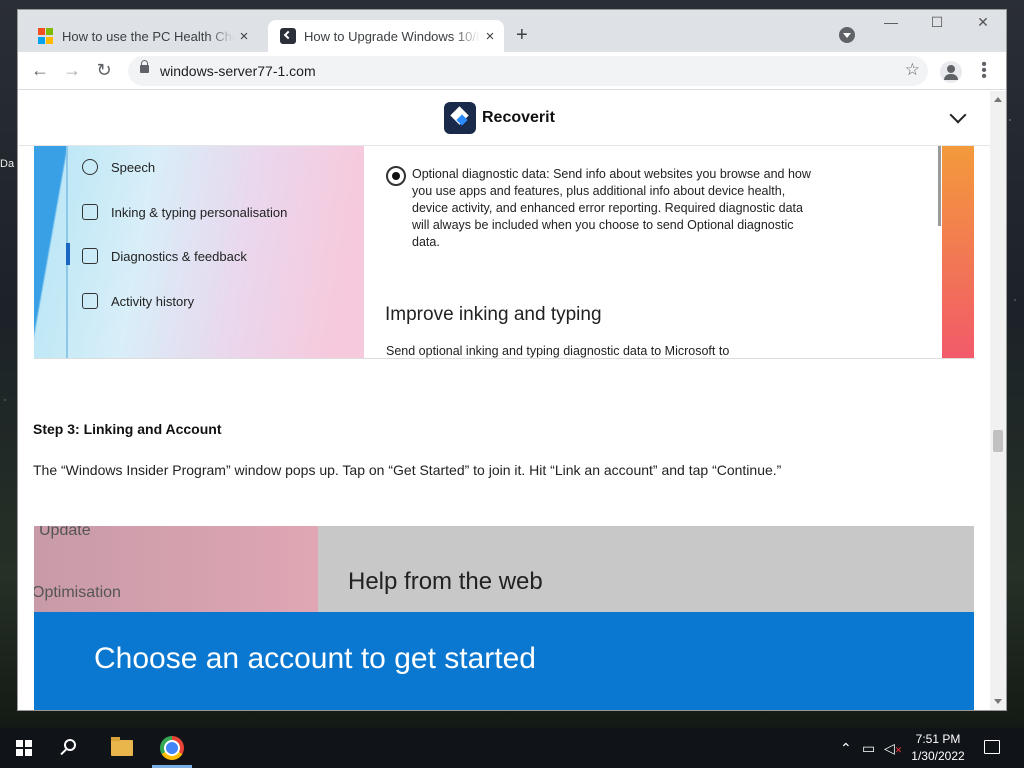 Image resolution: width=1024 pixels, height=768 pixels. I want to click on reload-button: ↻, so click(104, 70).